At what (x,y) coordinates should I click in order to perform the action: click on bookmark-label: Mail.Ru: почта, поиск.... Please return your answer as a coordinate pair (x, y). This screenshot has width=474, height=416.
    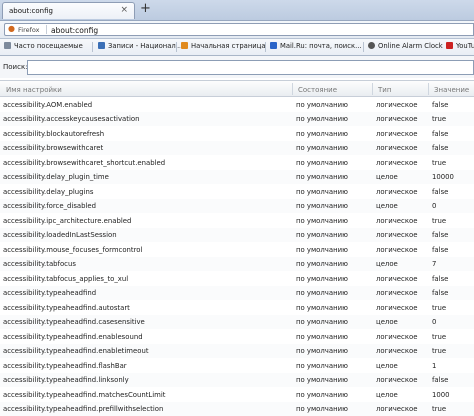
    Looking at the image, I should click on (321, 46).